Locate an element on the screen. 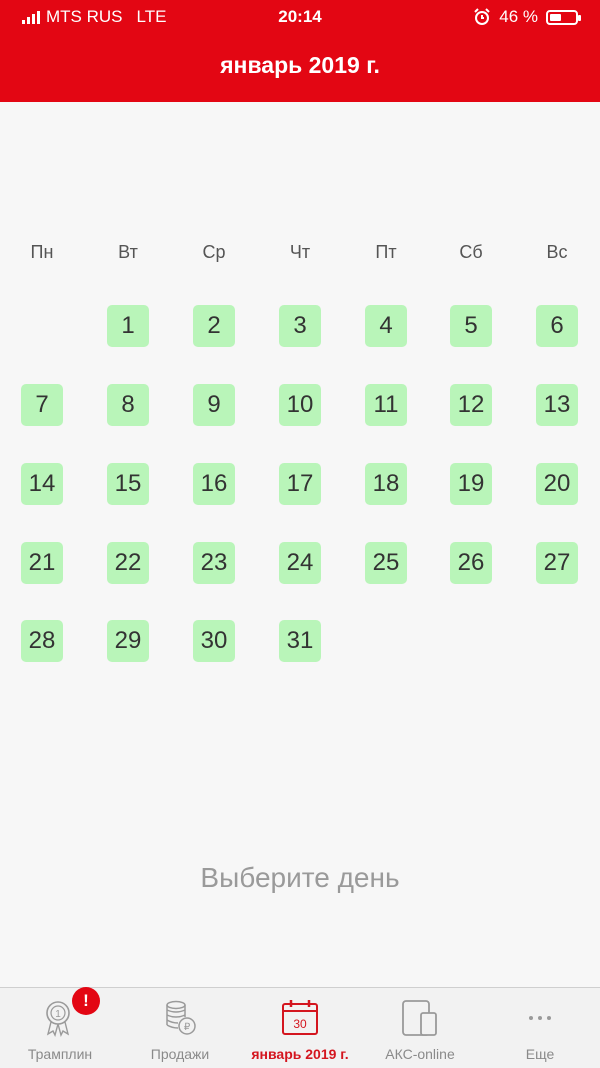  calendar-day: 14 is located at coordinates (42, 484).